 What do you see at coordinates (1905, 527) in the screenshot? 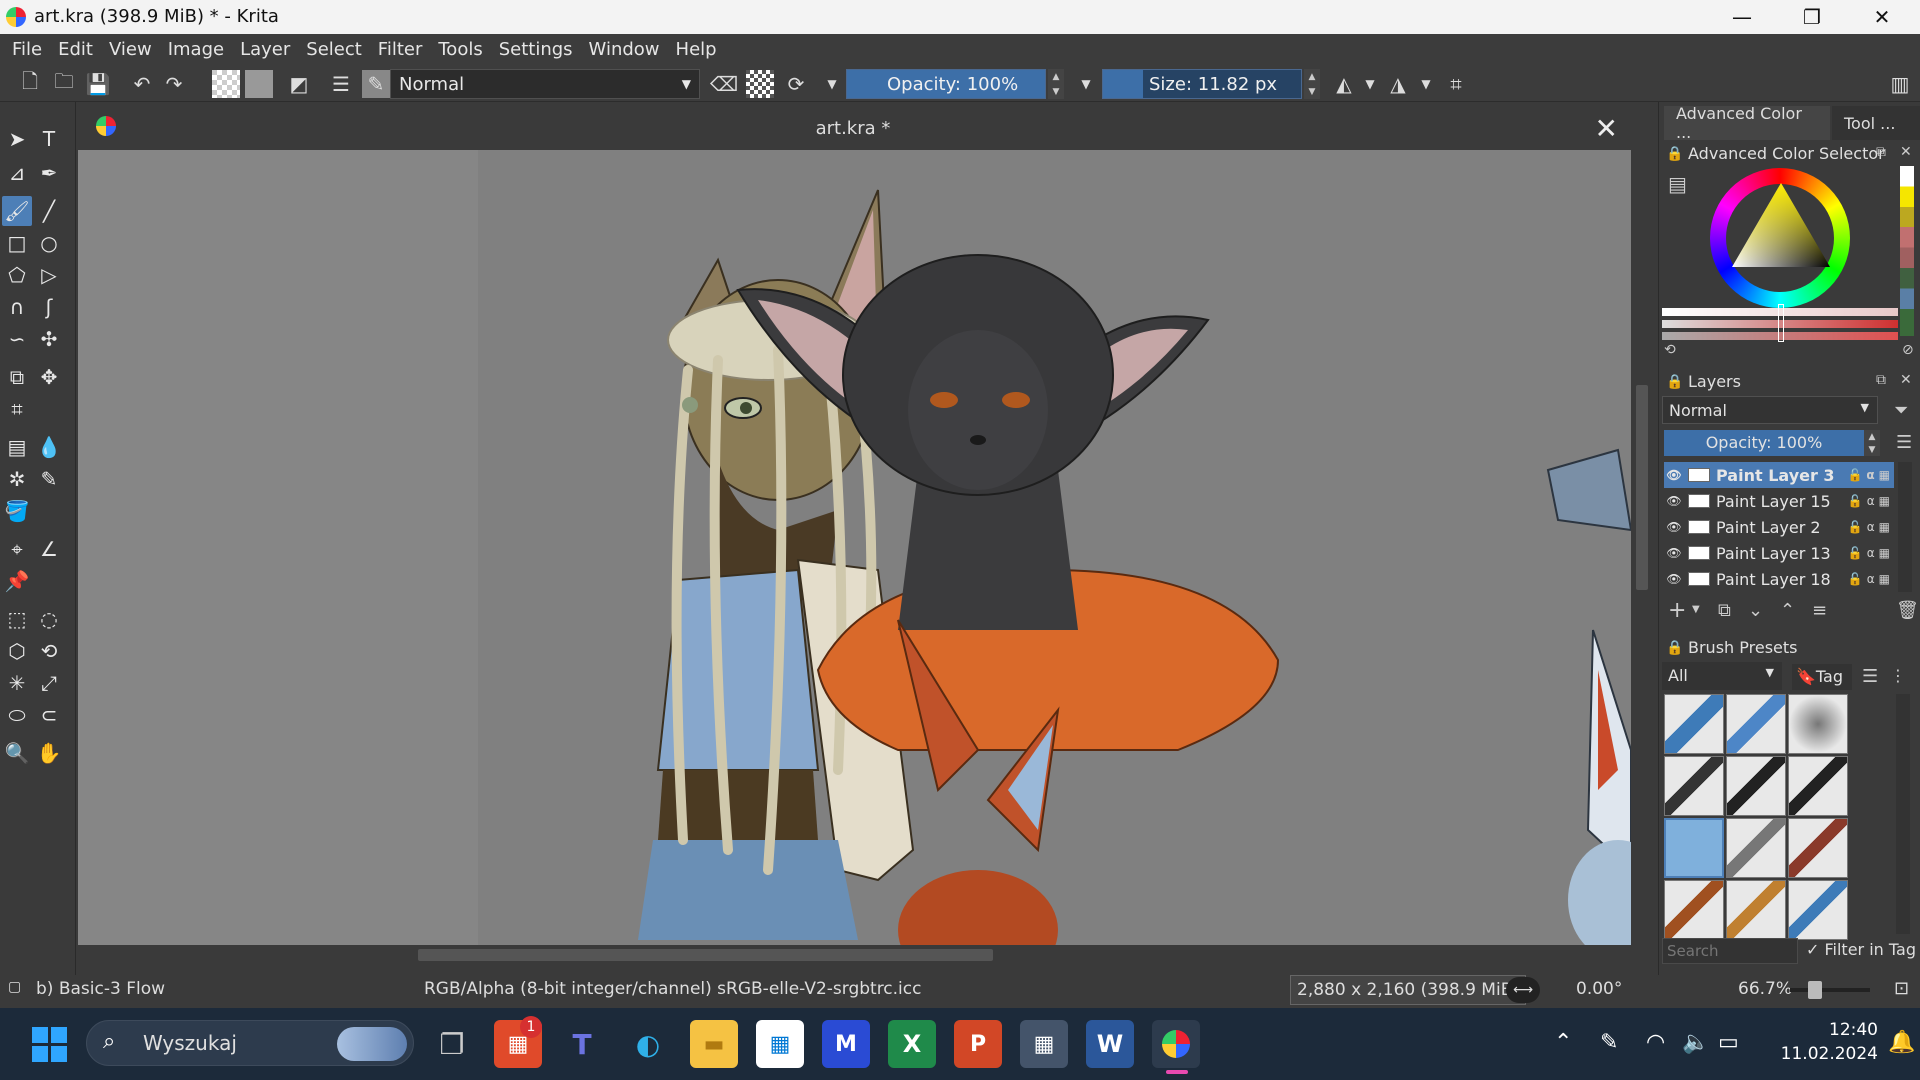
I see `layers-scrollbar` at bounding box center [1905, 527].